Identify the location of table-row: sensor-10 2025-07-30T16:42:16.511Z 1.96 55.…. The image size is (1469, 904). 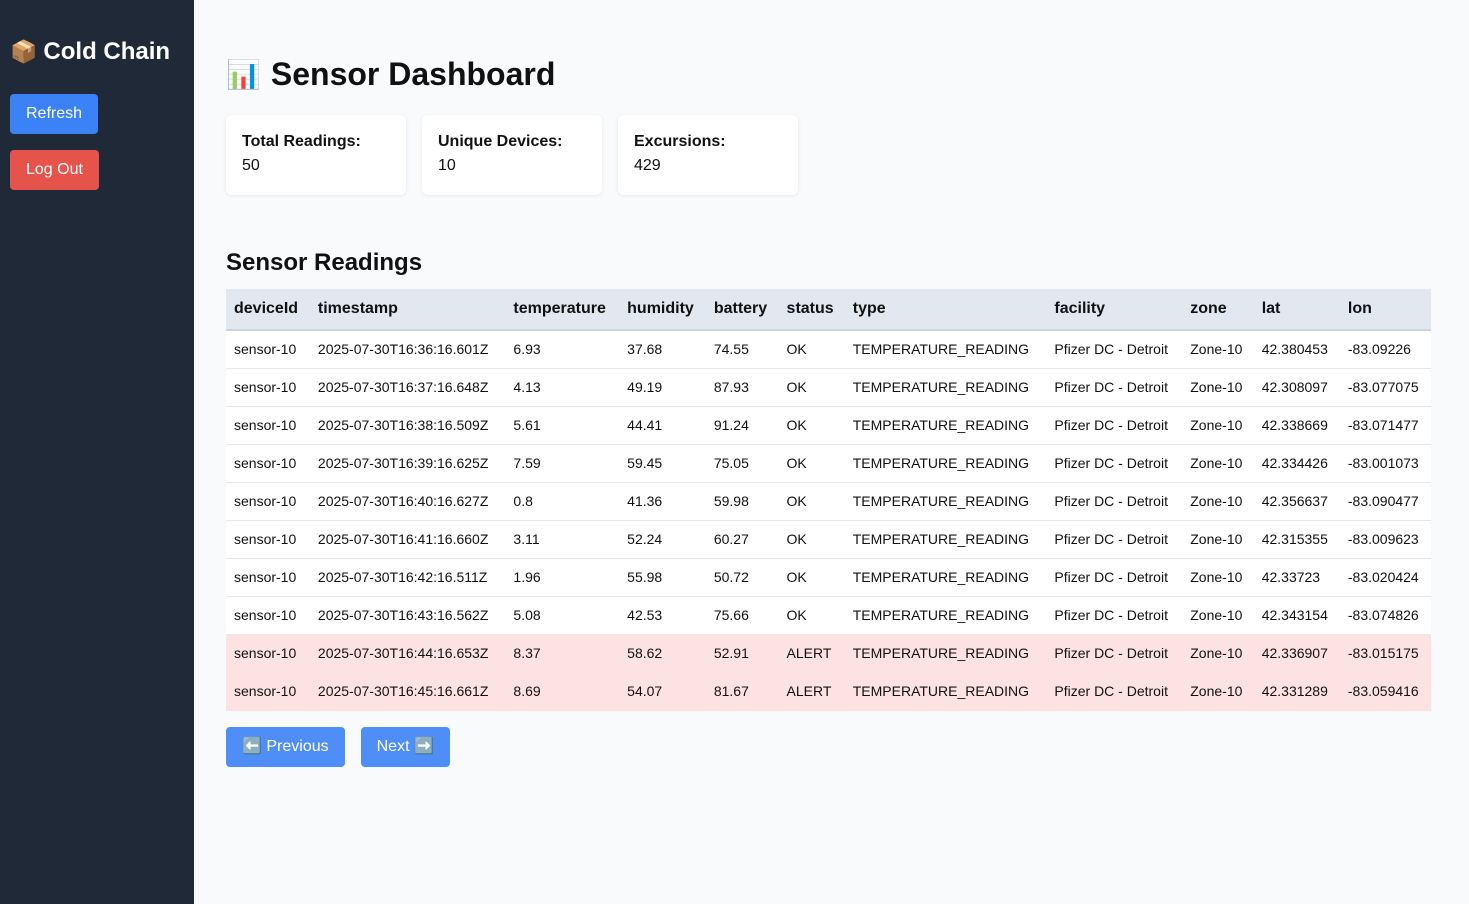
(828, 577).